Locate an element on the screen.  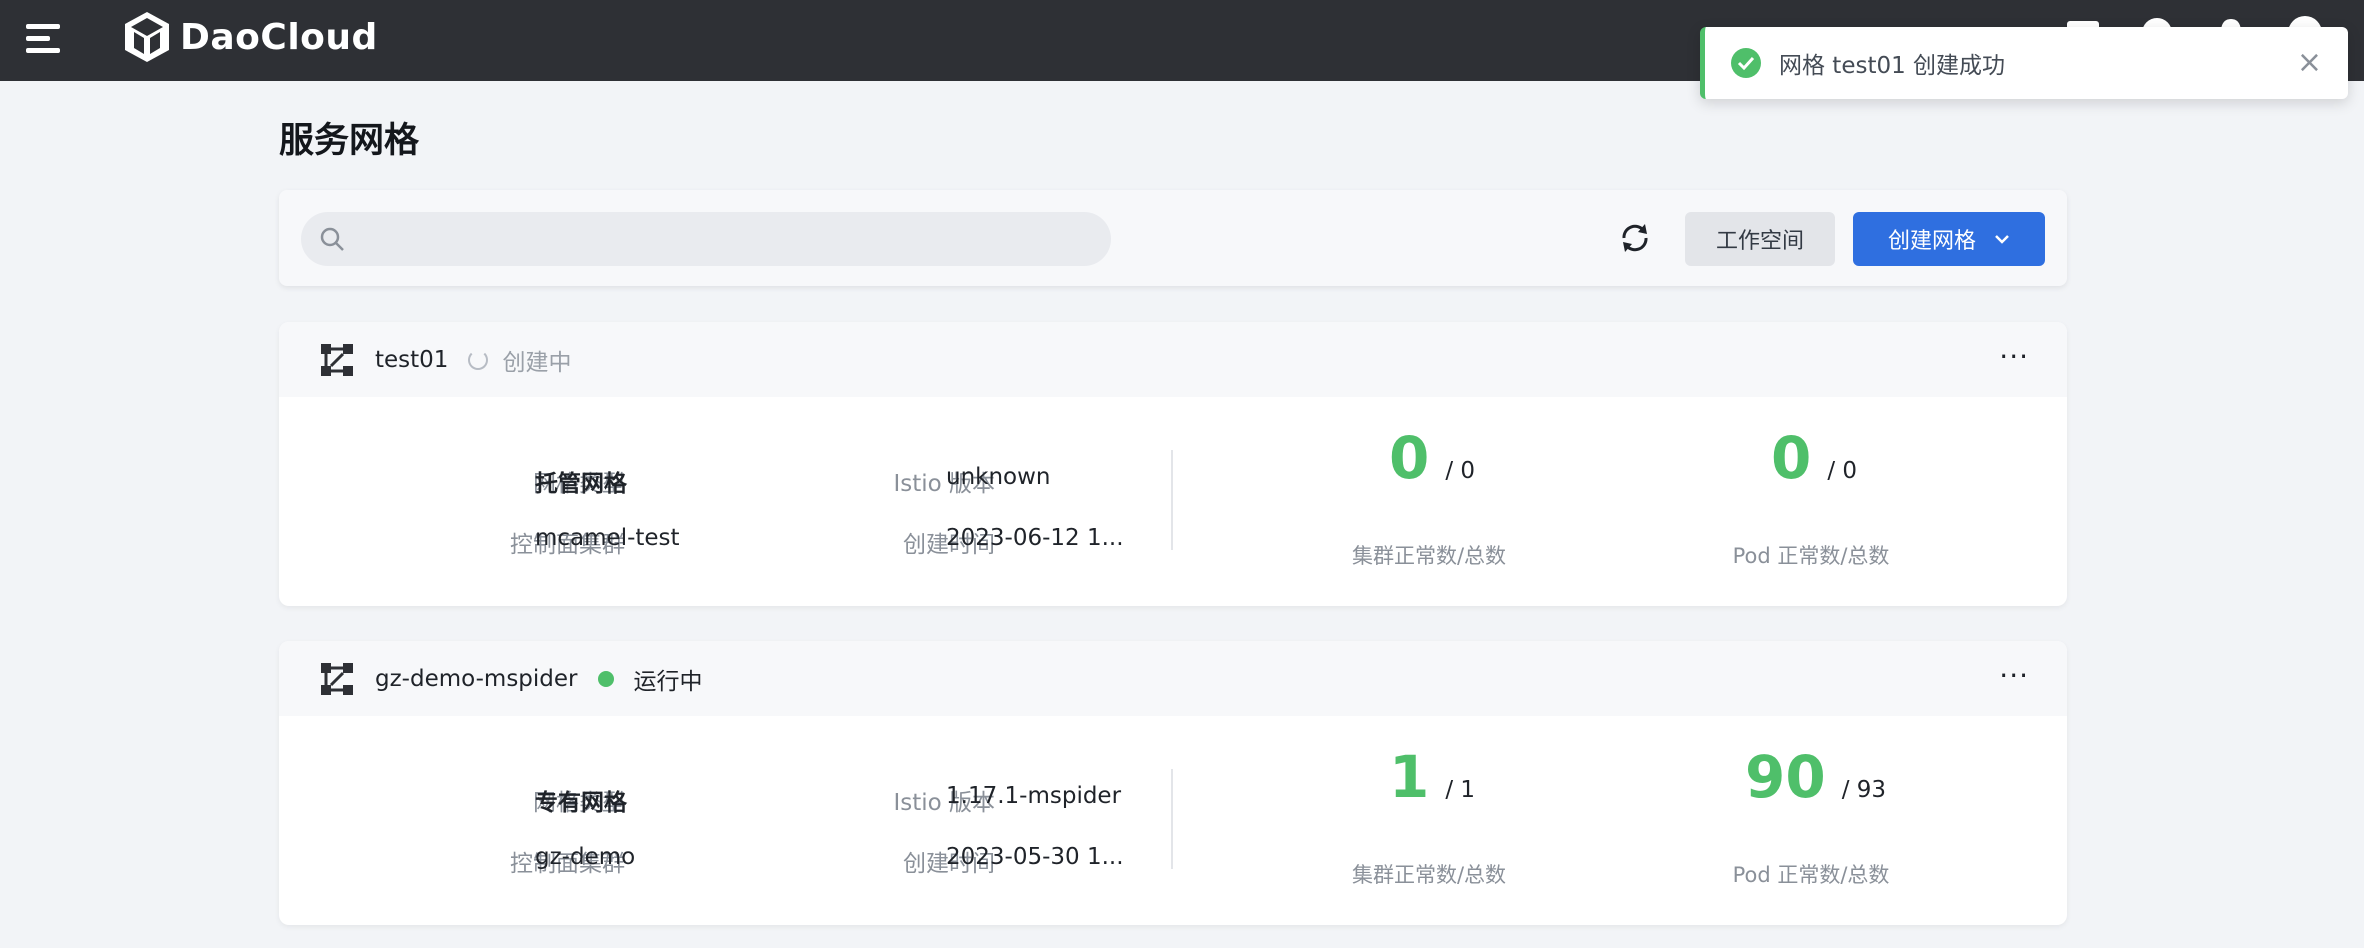
mesh-type-value: 托管网格 is located at coordinates (581, 484).